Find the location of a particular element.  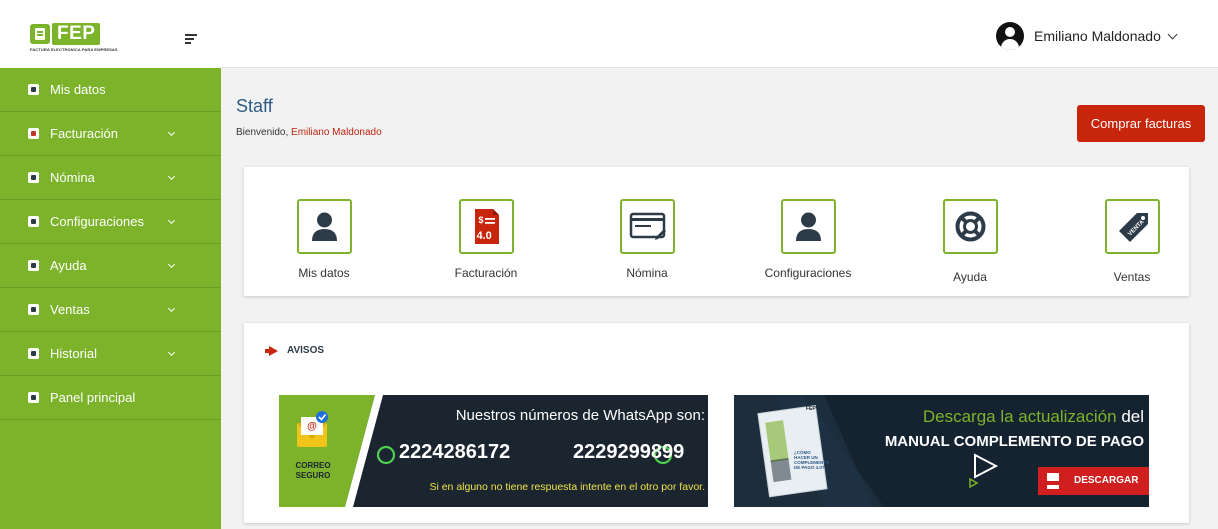

sidebar-item-label: Ventas is located at coordinates (70, 309).